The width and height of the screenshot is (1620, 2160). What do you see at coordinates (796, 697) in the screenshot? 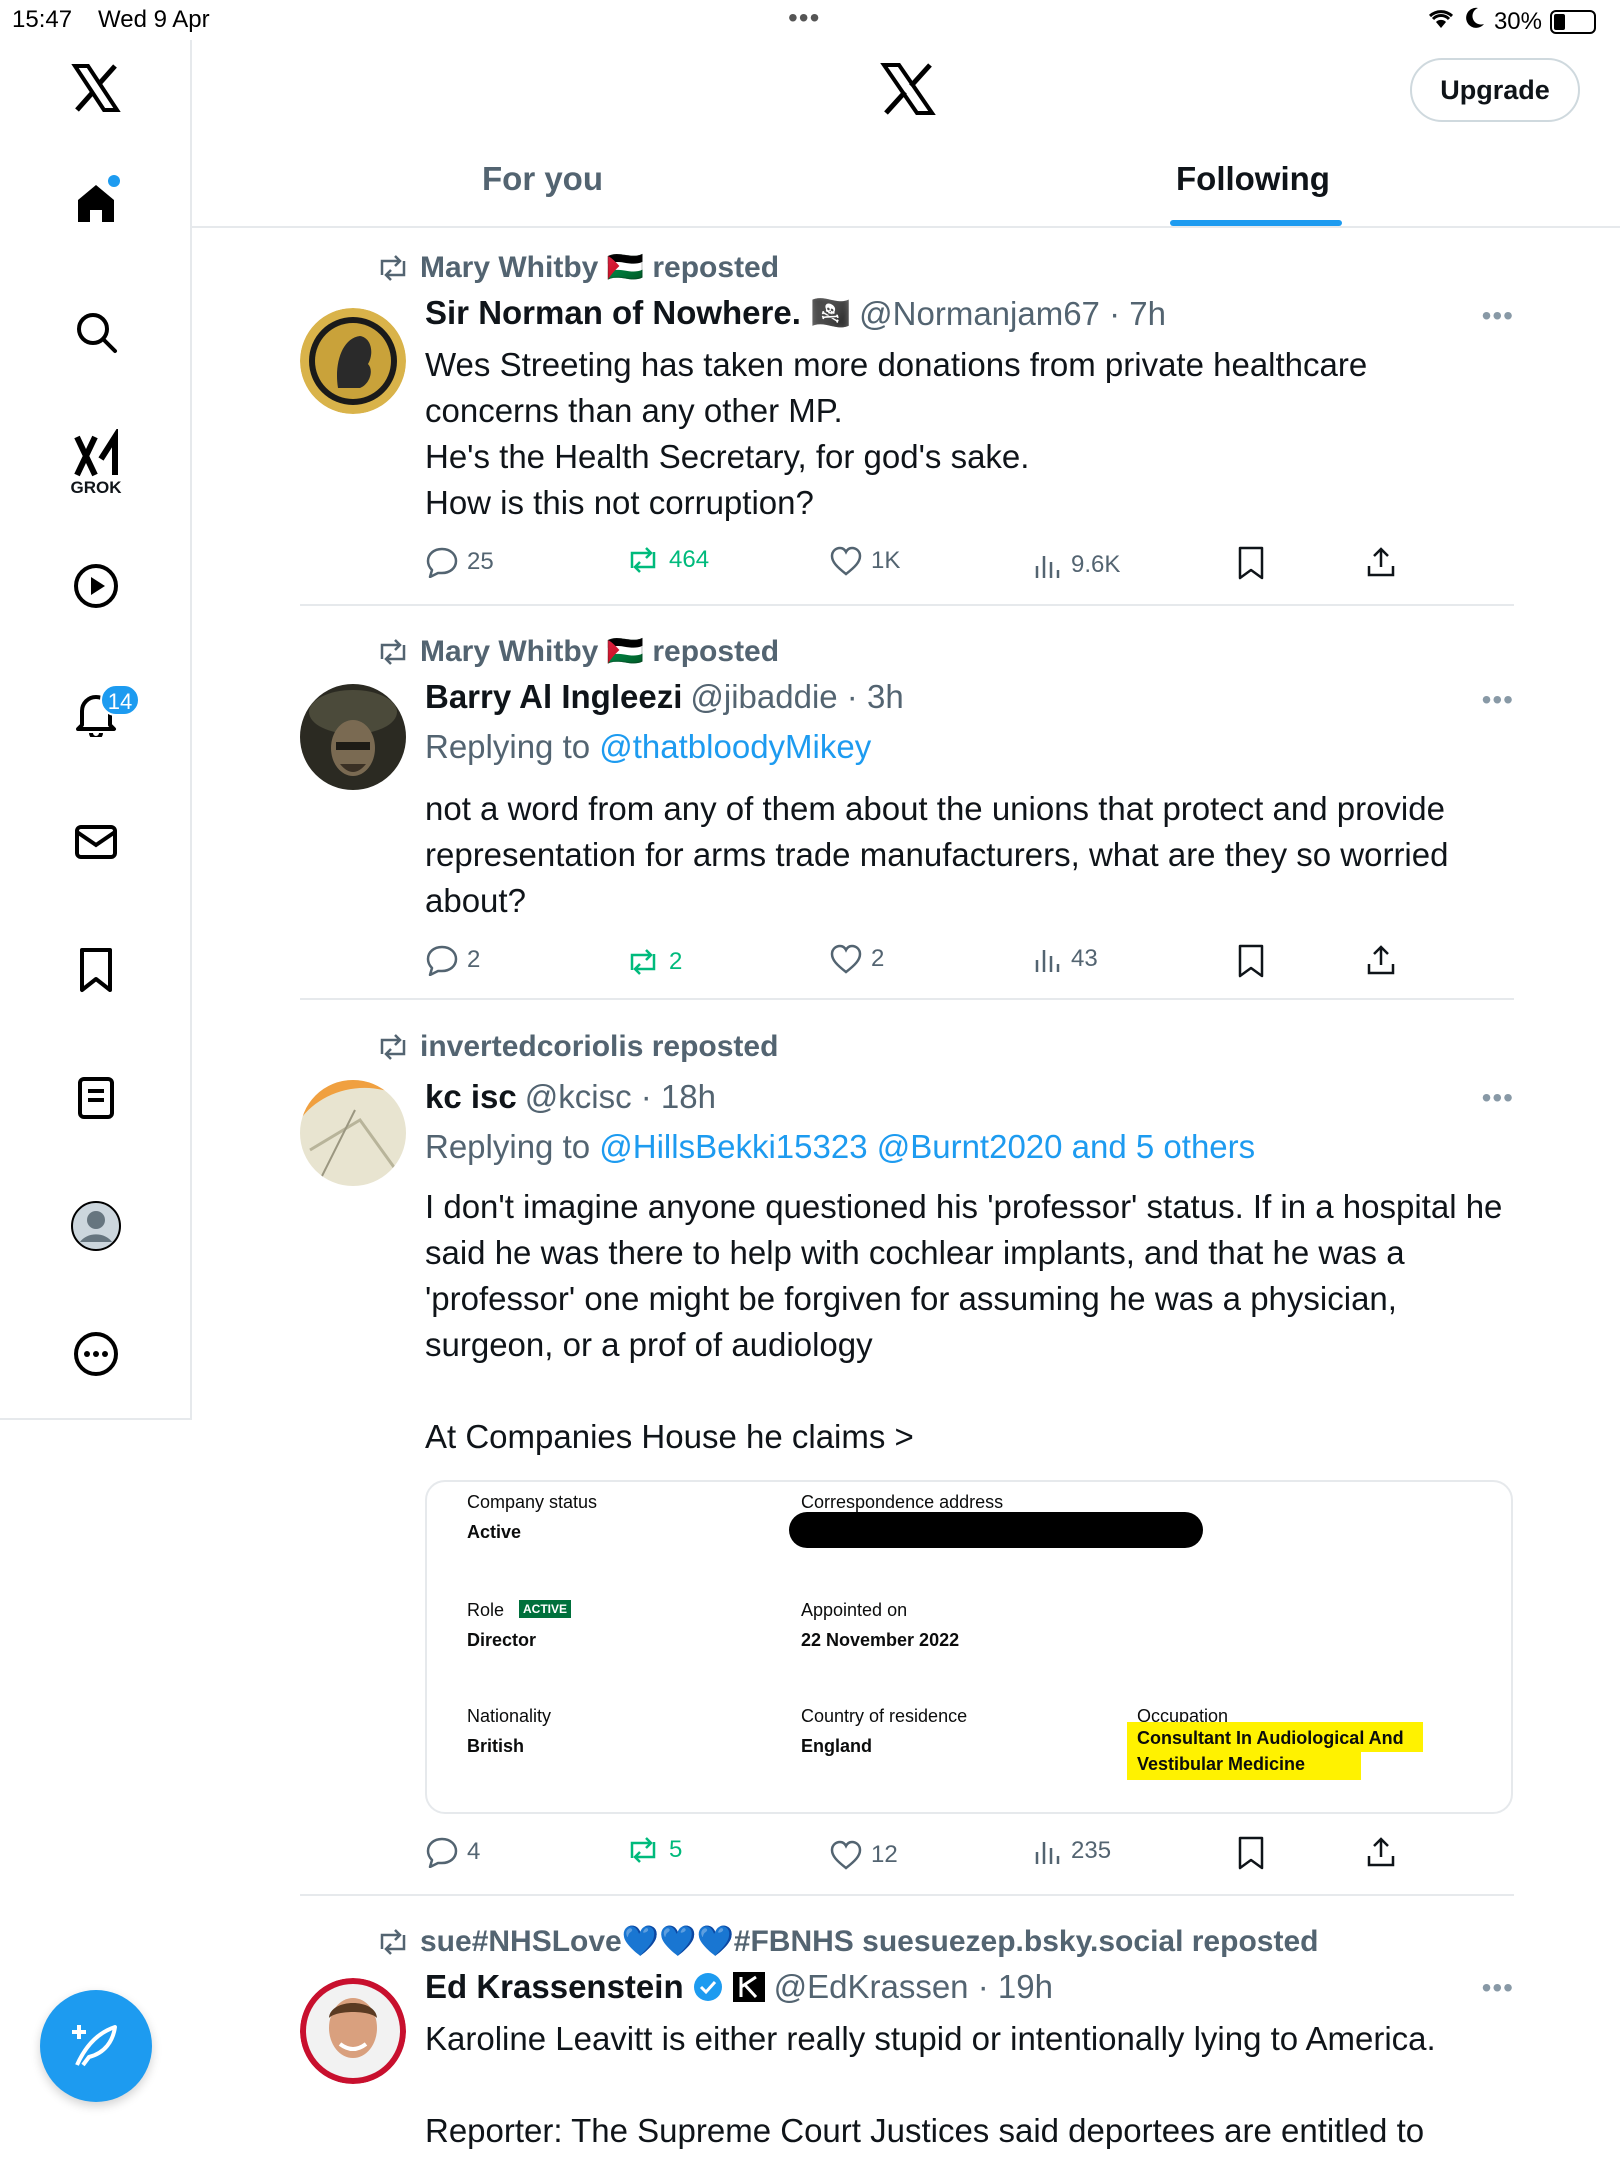
I see `author-handle: @jibaddie · 3h` at bounding box center [796, 697].